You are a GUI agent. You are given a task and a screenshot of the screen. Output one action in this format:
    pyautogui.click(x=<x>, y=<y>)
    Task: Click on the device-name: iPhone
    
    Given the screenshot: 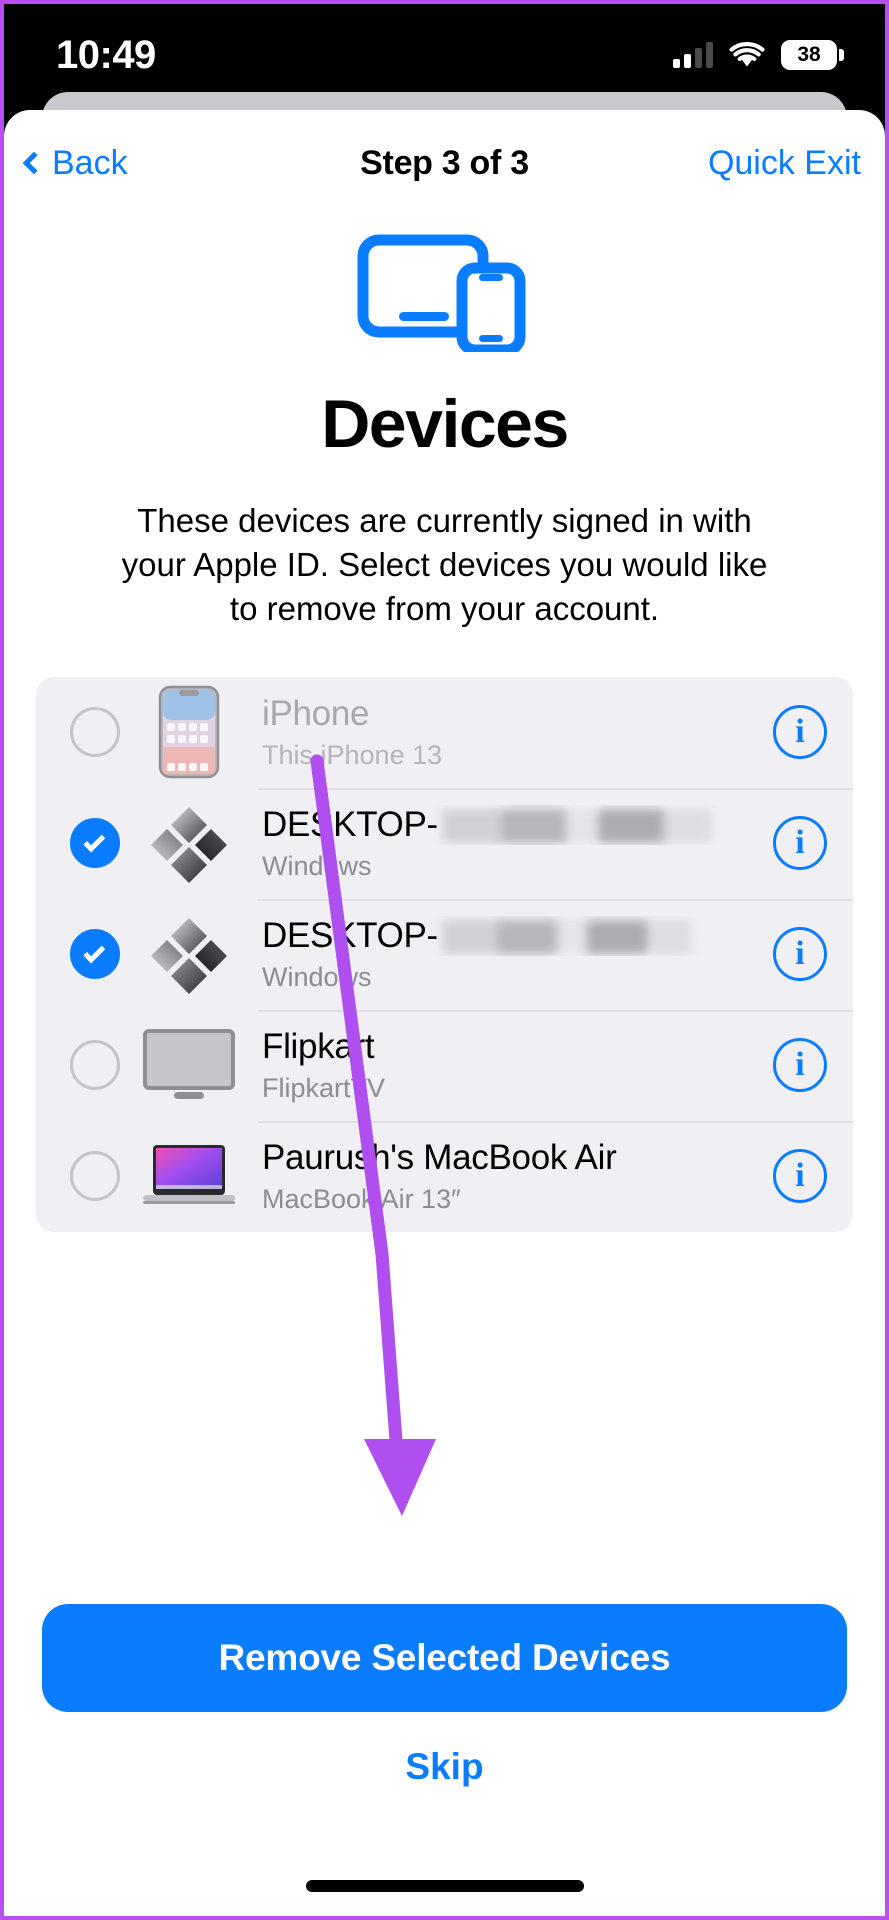 What is the action you would take?
    pyautogui.click(x=316, y=713)
    